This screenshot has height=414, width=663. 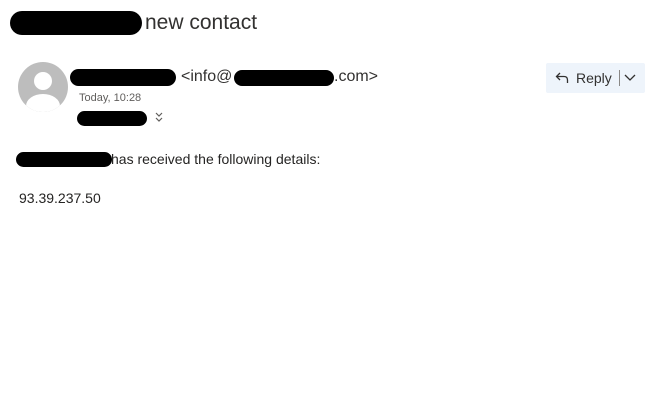 I want to click on email-subject: new contact, so click(x=201, y=22).